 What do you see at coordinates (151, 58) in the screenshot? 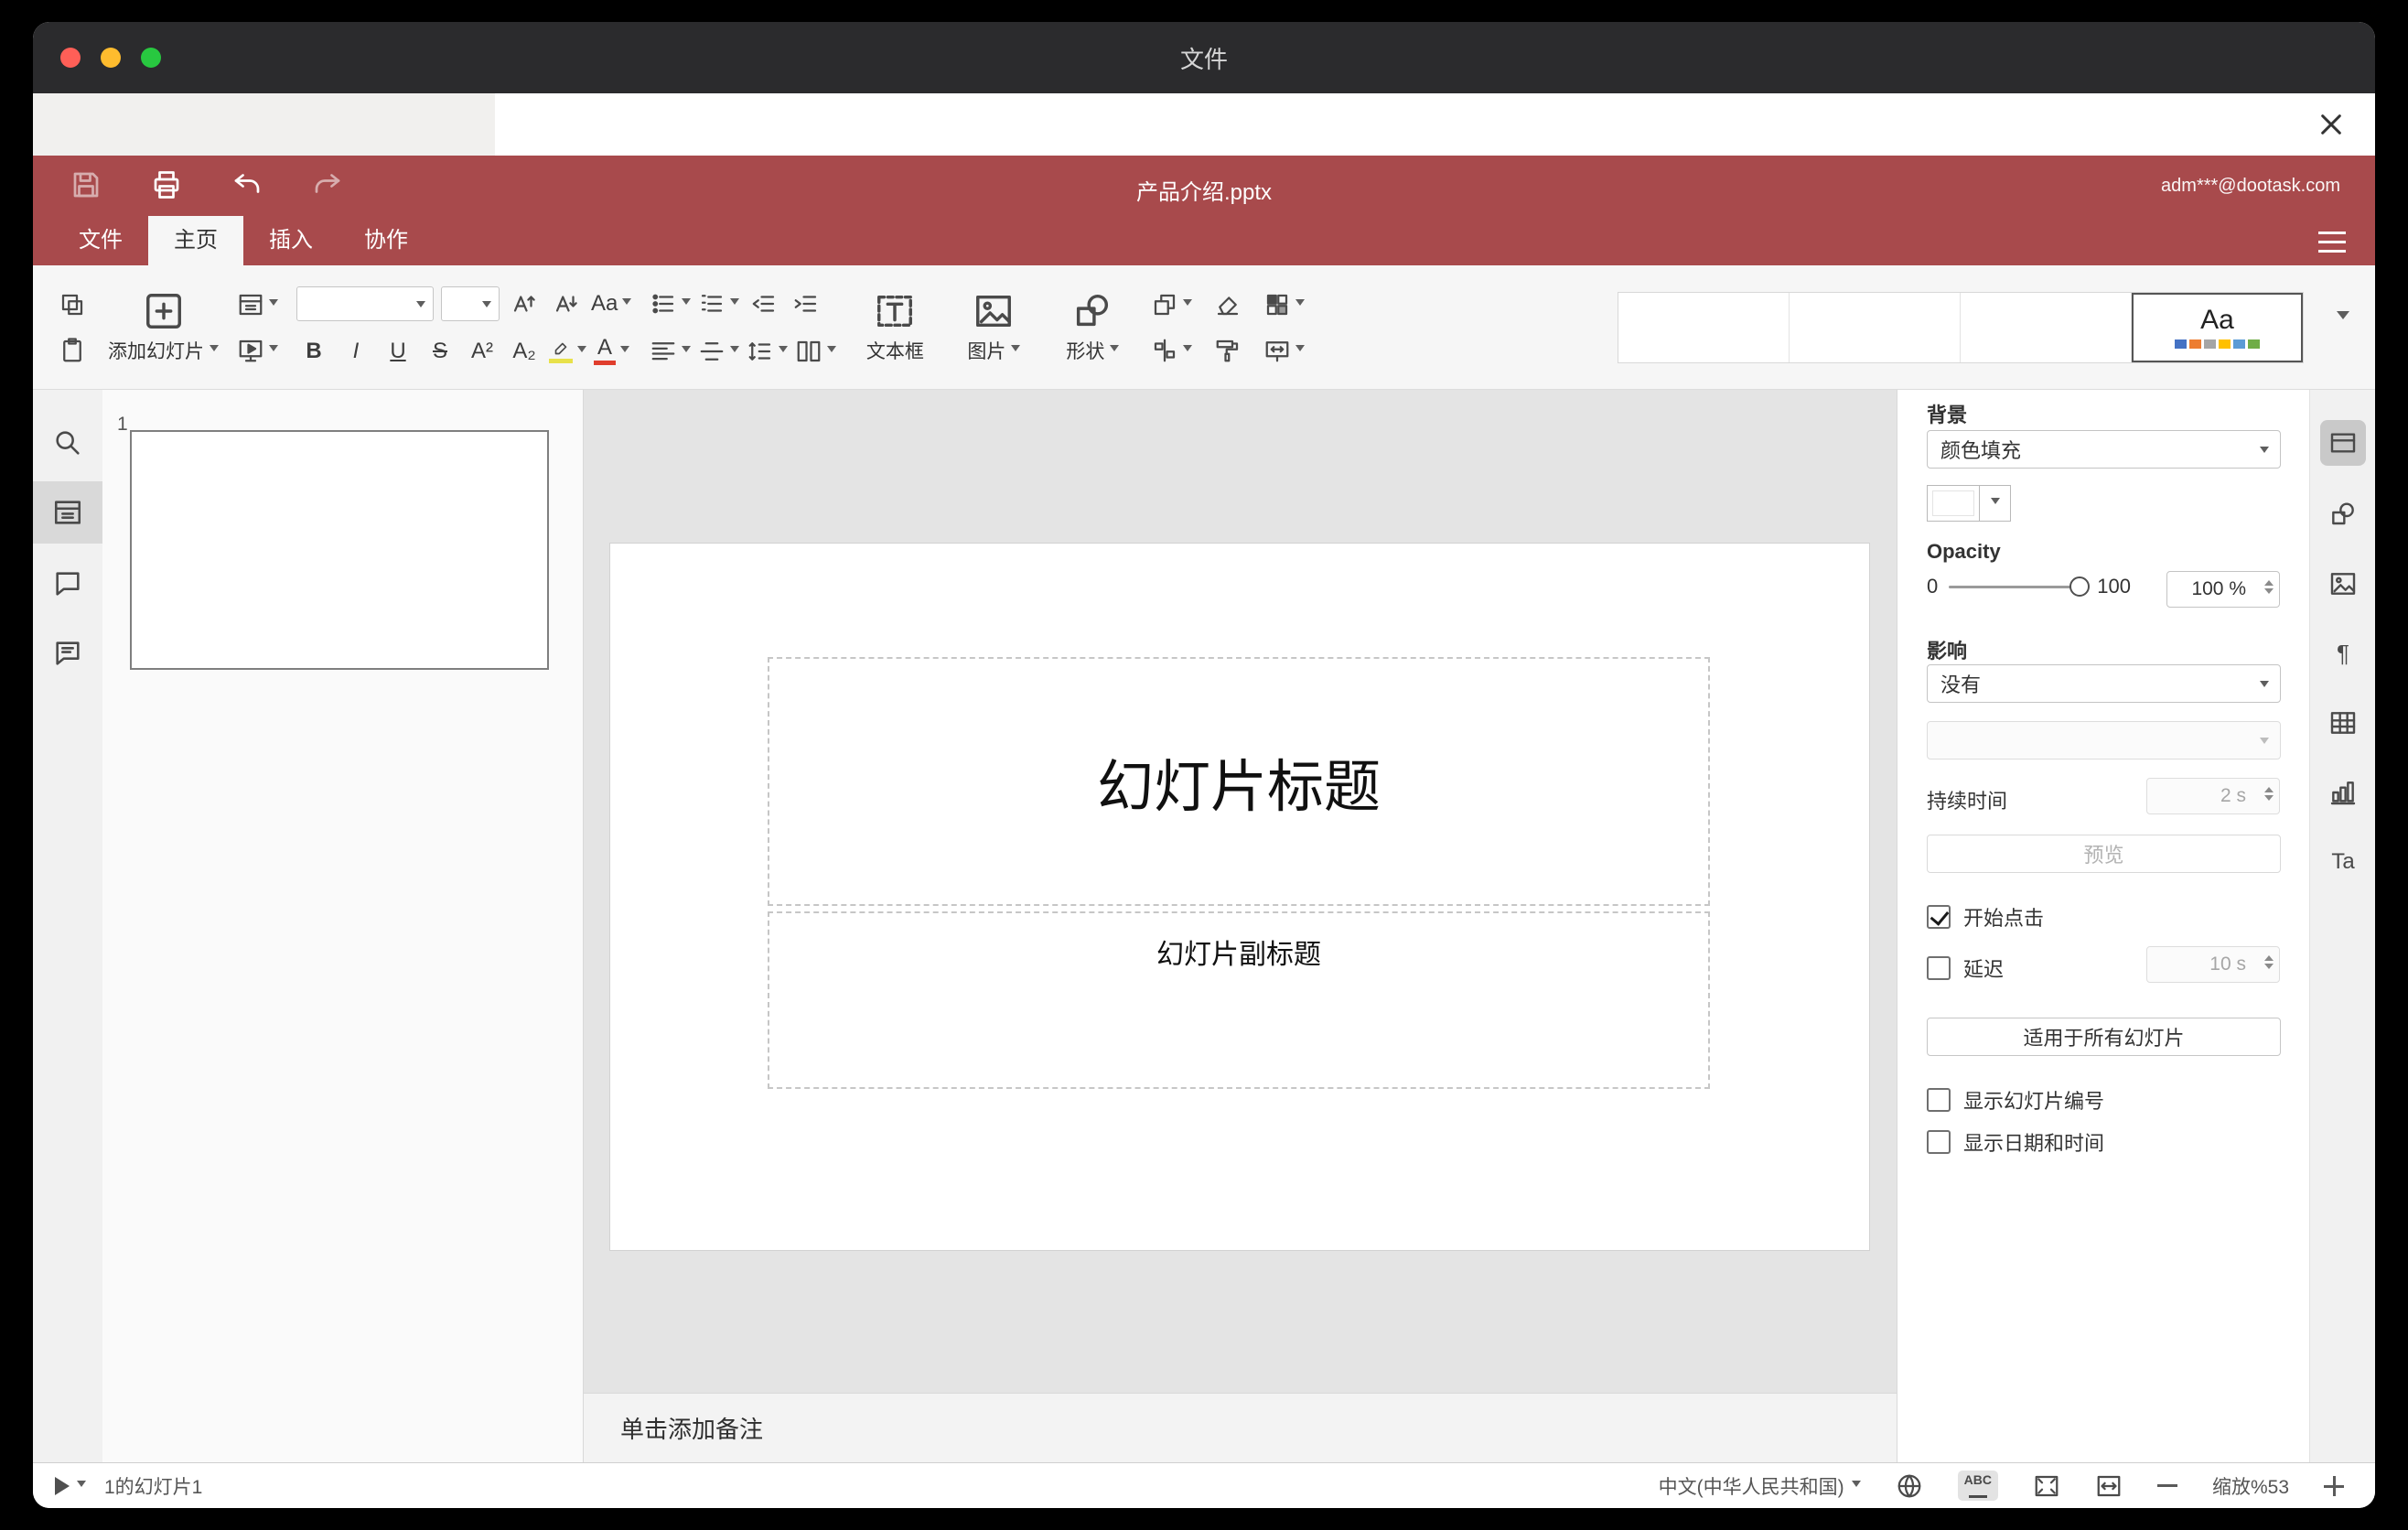
I see `zoom-traffic-button` at bounding box center [151, 58].